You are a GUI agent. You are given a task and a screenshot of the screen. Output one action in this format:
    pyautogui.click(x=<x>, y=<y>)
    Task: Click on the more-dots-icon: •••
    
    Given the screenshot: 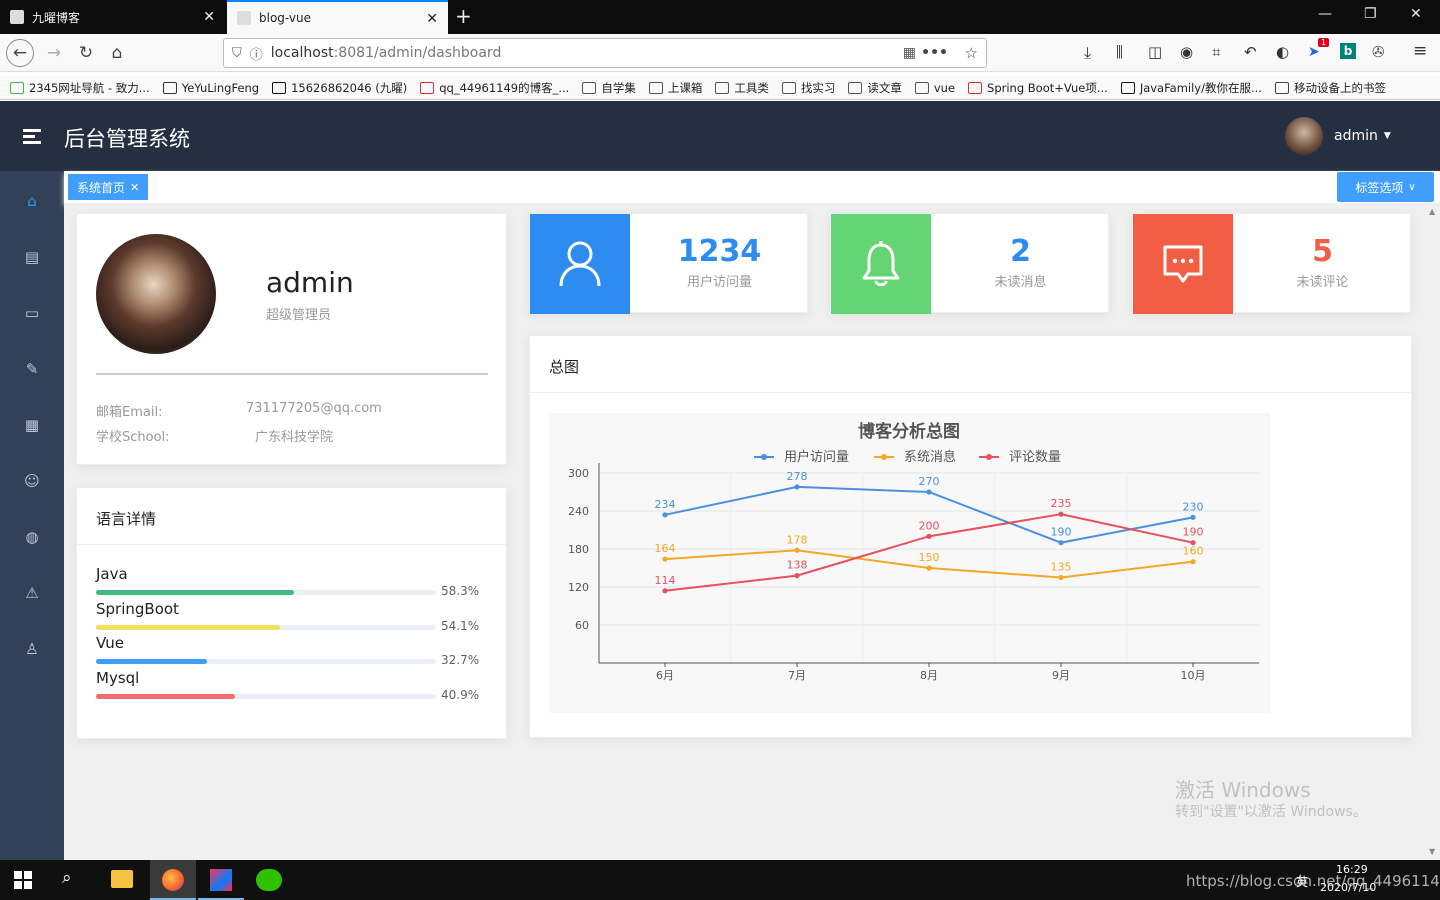 What is the action you would take?
    pyautogui.click(x=934, y=53)
    